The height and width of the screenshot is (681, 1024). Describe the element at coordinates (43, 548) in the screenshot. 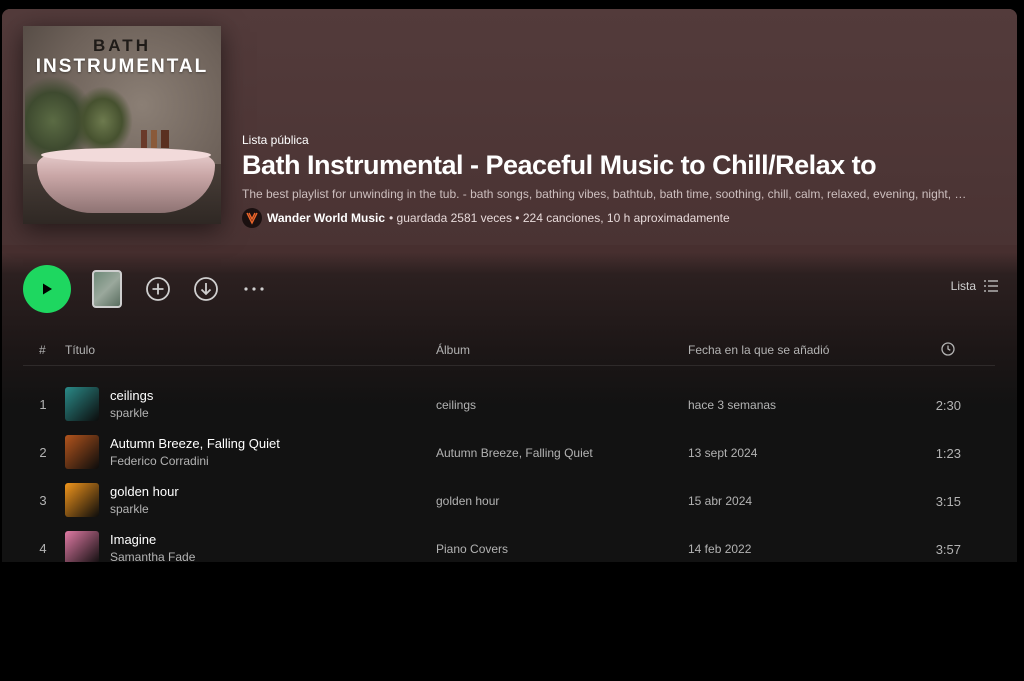

I see `track-number: 4` at that location.